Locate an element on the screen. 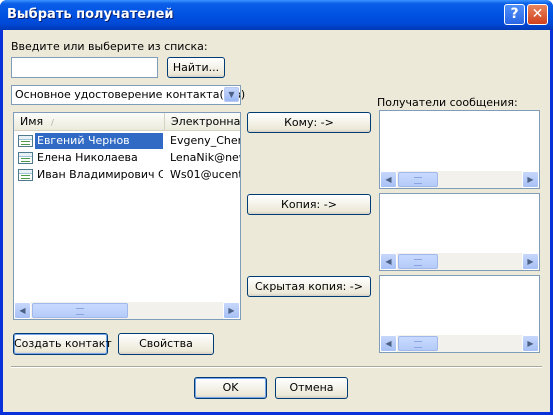  column-email-header: Электронная is located at coordinates (202, 122).